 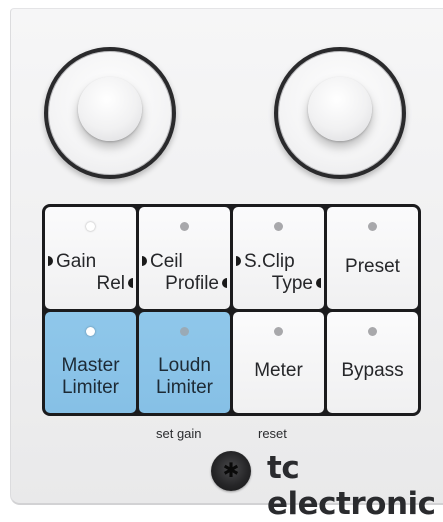 What do you see at coordinates (340, 109) in the screenshot?
I see `right-knob-cap` at bounding box center [340, 109].